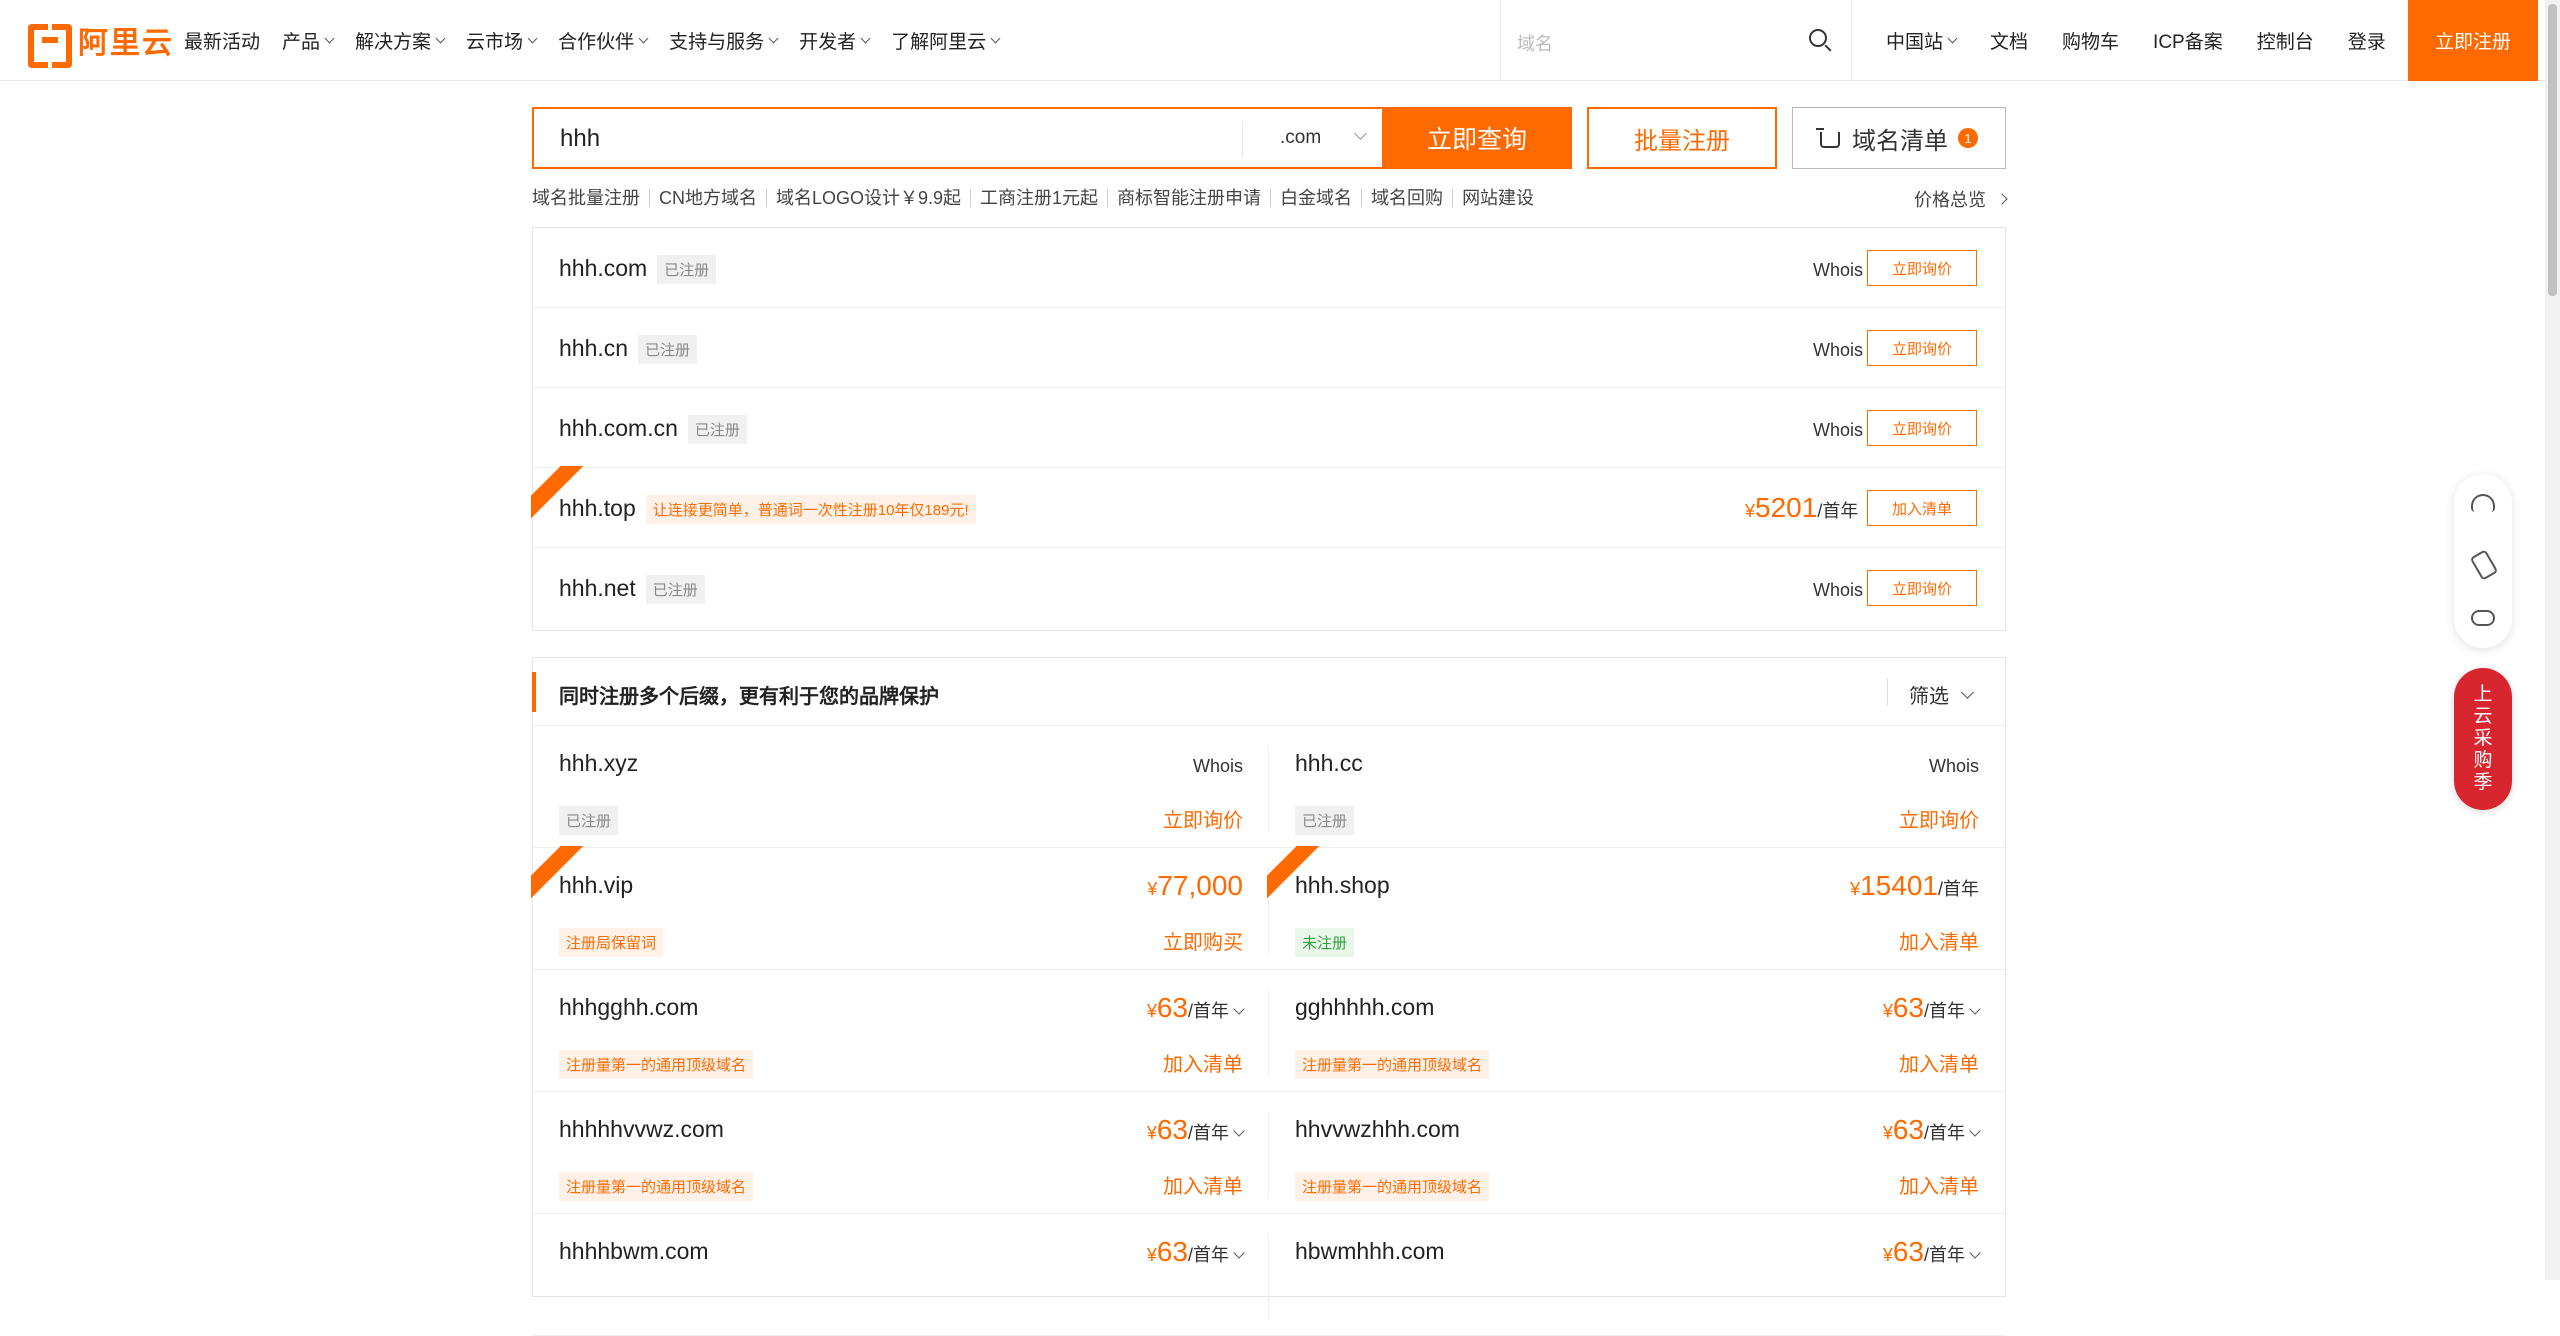 The width and height of the screenshot is (2560, 1336). What do you see at coordinates (958, 138) in the screenshot?
I see `domain-search-box: hhh .com` at bounding box center [958, 138].